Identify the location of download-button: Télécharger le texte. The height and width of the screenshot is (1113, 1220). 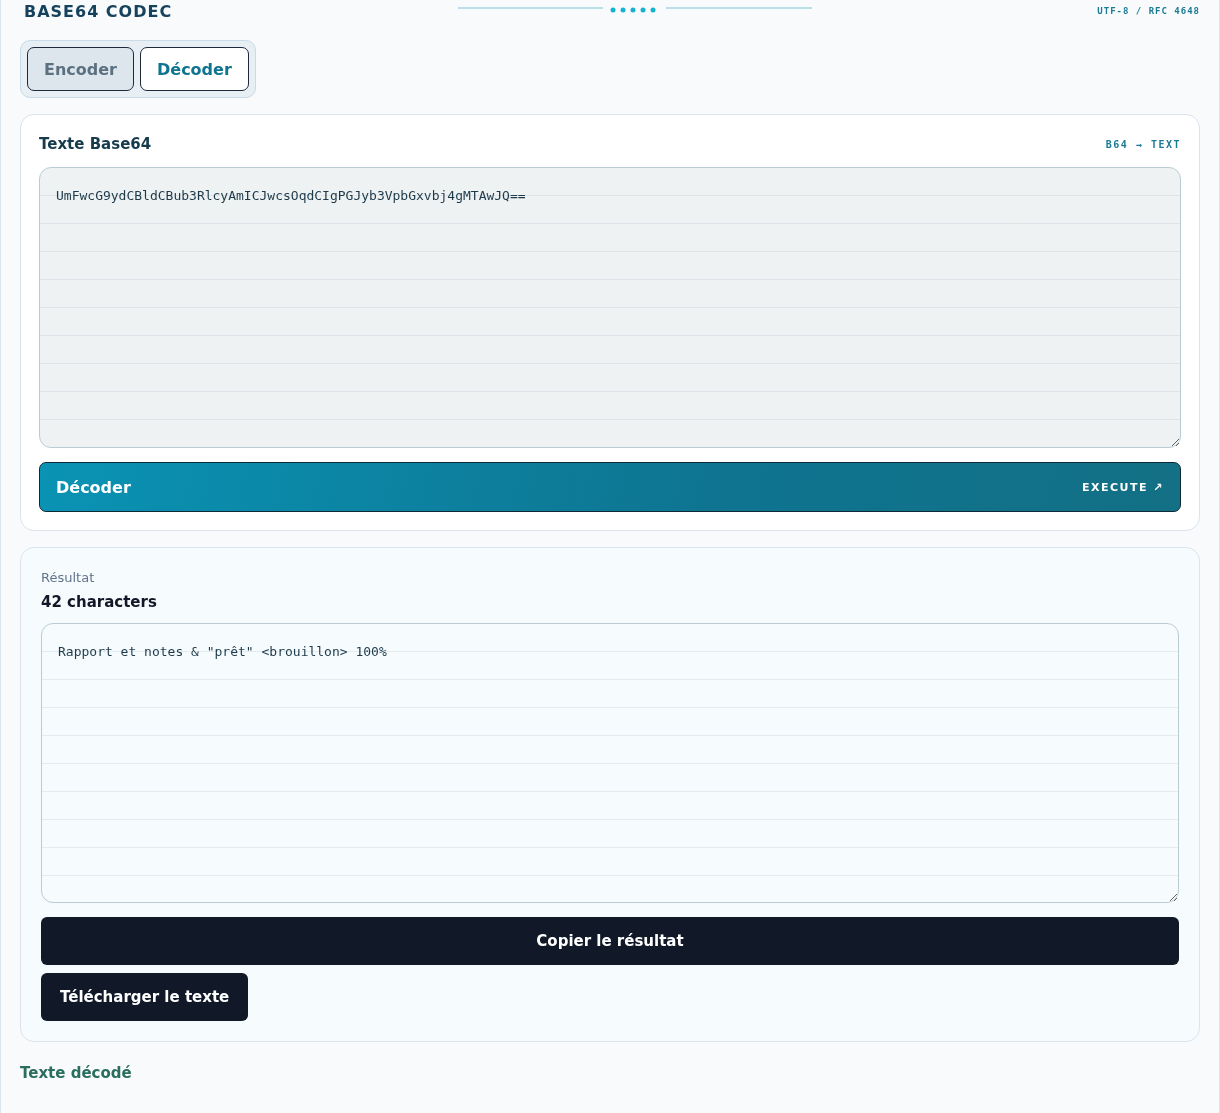
(145, 997).